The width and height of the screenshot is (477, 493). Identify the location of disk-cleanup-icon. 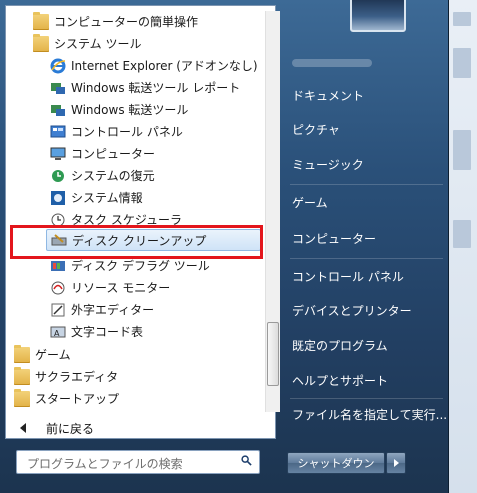
(59, 240).